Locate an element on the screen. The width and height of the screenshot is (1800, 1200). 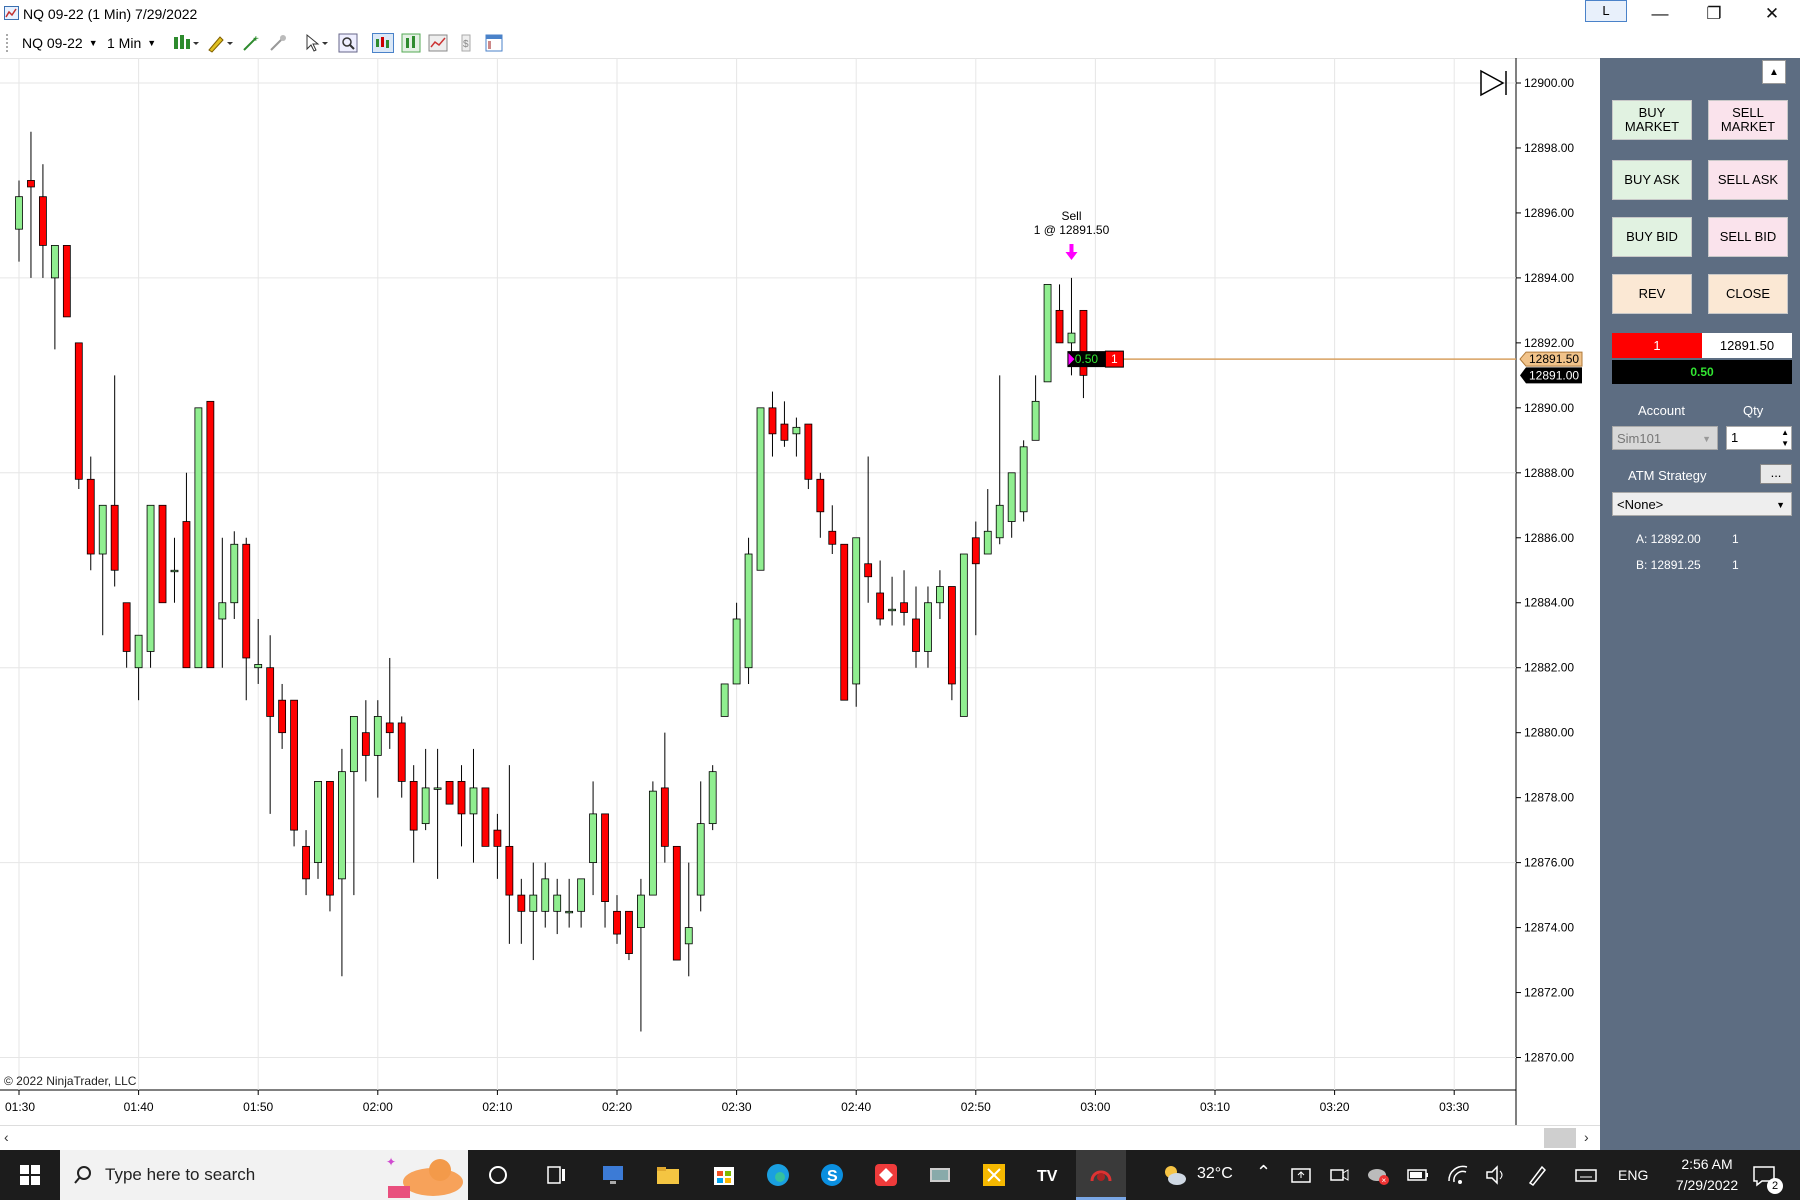
taskbar-search-box: Type here to search ✦ is located at coordinates (264, 1175).